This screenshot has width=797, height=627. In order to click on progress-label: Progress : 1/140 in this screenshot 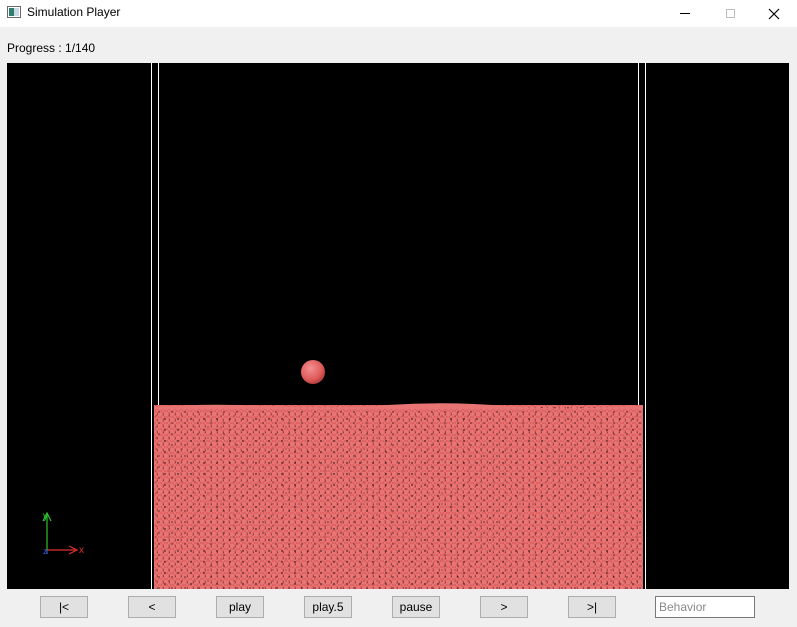, I will do `click(51, 48)`.